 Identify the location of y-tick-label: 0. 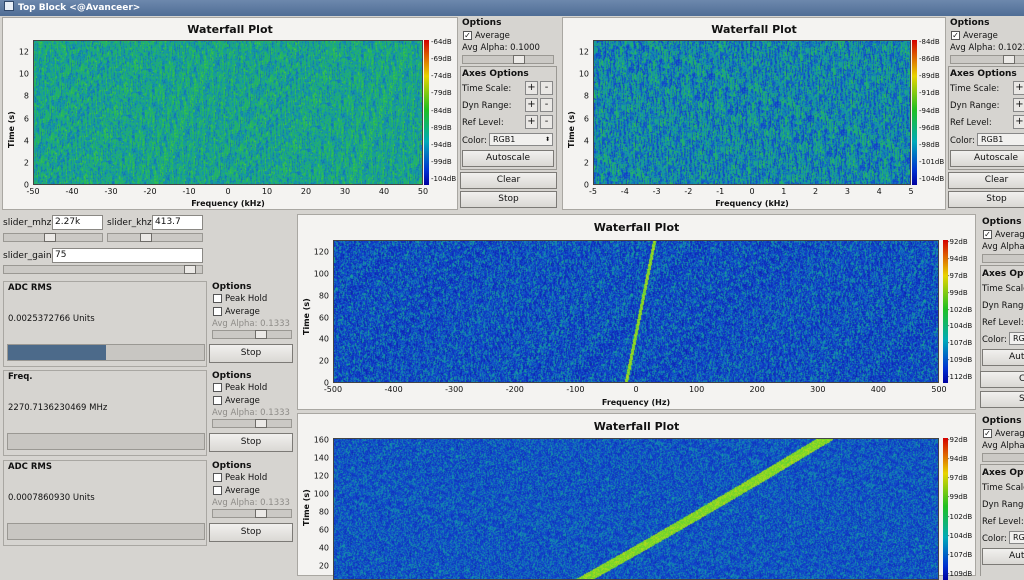
(26, 185).